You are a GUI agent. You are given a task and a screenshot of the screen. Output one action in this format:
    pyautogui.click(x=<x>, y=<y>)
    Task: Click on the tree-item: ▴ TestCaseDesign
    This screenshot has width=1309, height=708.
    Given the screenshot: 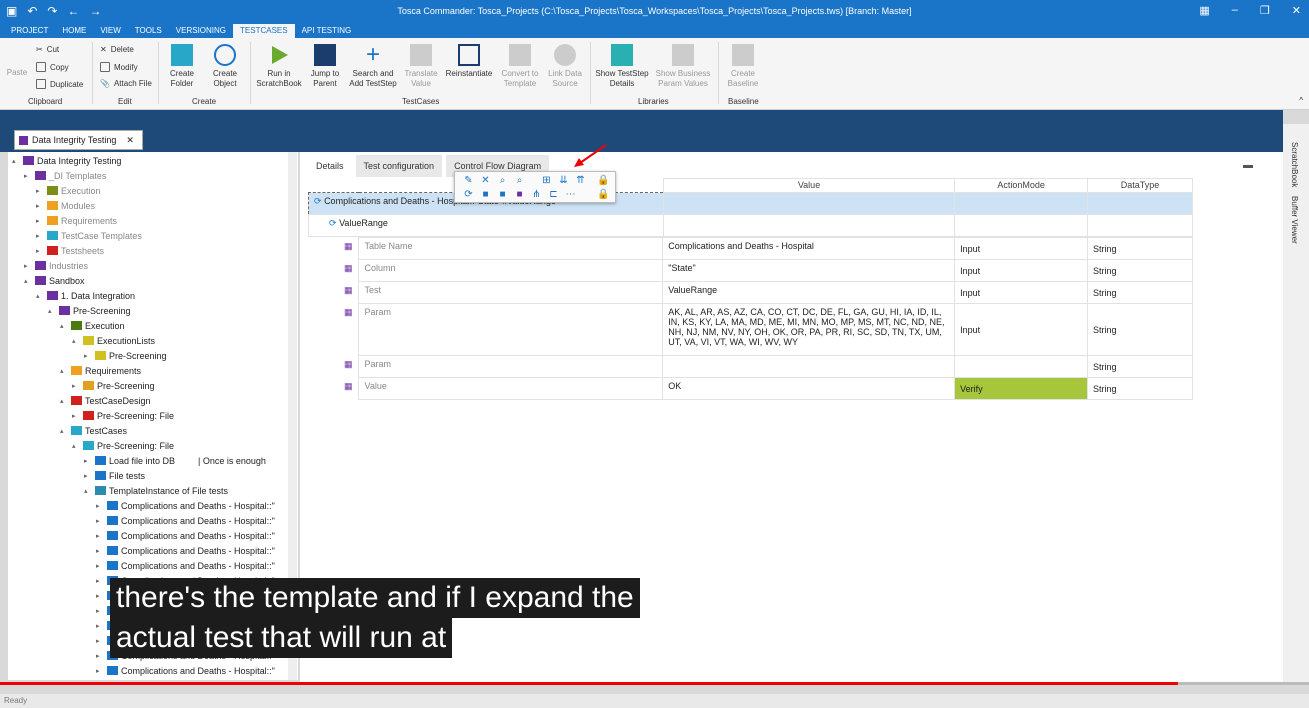 What is the action you would take?
    pyautogui.click(x=105, y=400)
    